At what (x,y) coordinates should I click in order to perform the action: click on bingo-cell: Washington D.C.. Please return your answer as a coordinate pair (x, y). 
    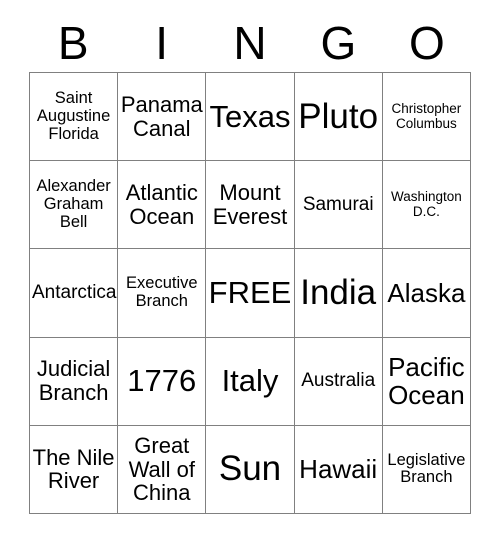
    Looking at the image, I should click on (426, 205).